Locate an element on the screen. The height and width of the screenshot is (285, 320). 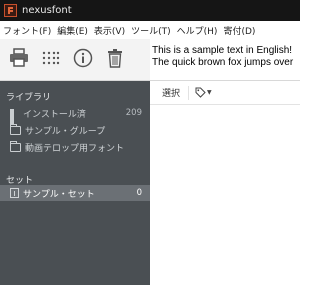
menu-tools: ツール(T) is located at coordinates (151, 30).